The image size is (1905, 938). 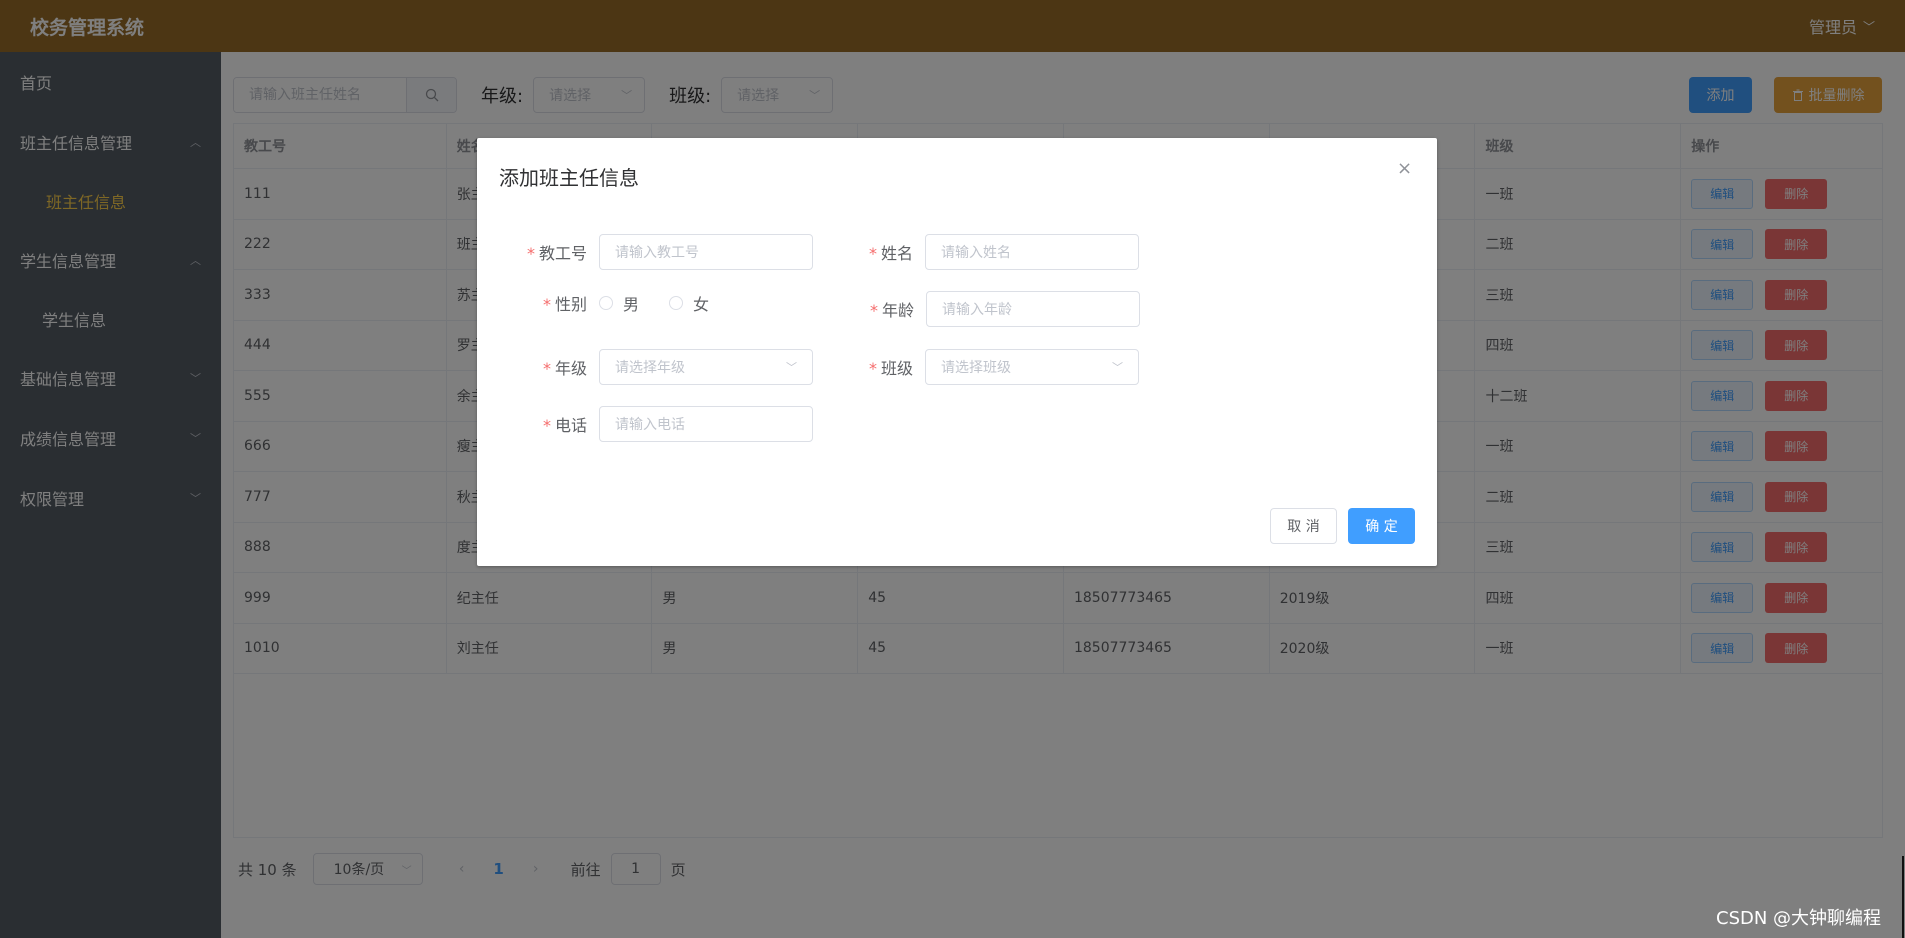 What do you see at coordinates (1033, 309) in the screenshot?
I see `age-input: 请输入年龄` at bounding box center [1033, 309].